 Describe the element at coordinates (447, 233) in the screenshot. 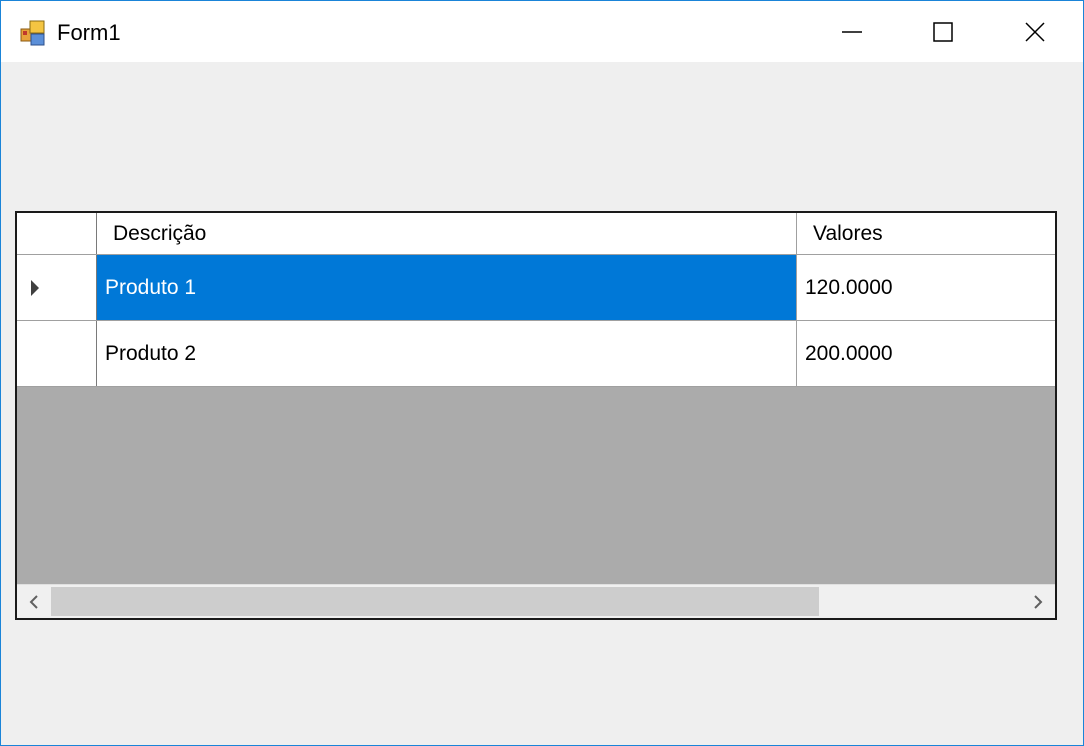

I see `column-header-descricao: Descrição` at that location.